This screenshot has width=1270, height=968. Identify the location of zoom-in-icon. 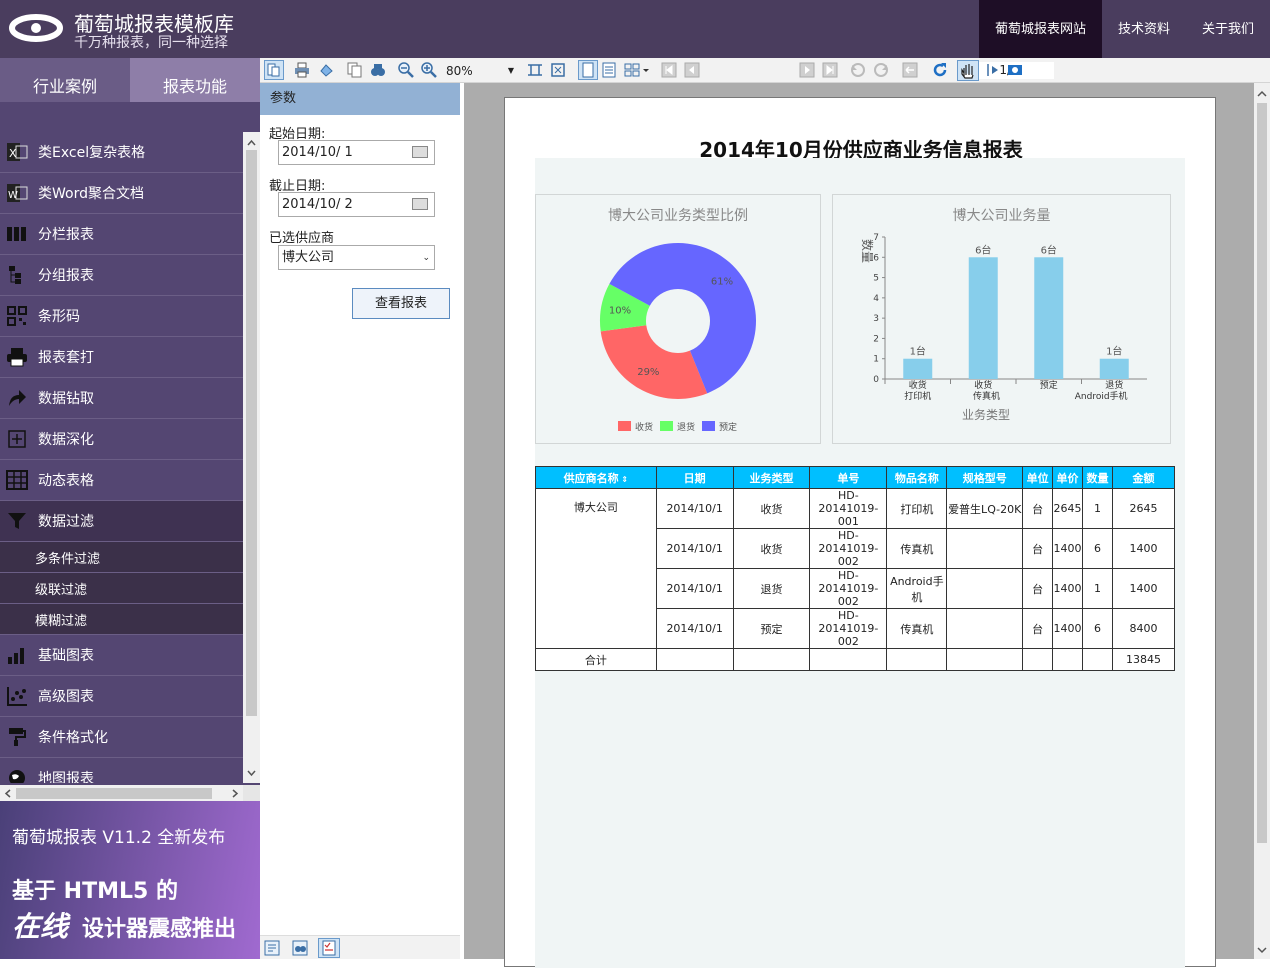
(429, 70).